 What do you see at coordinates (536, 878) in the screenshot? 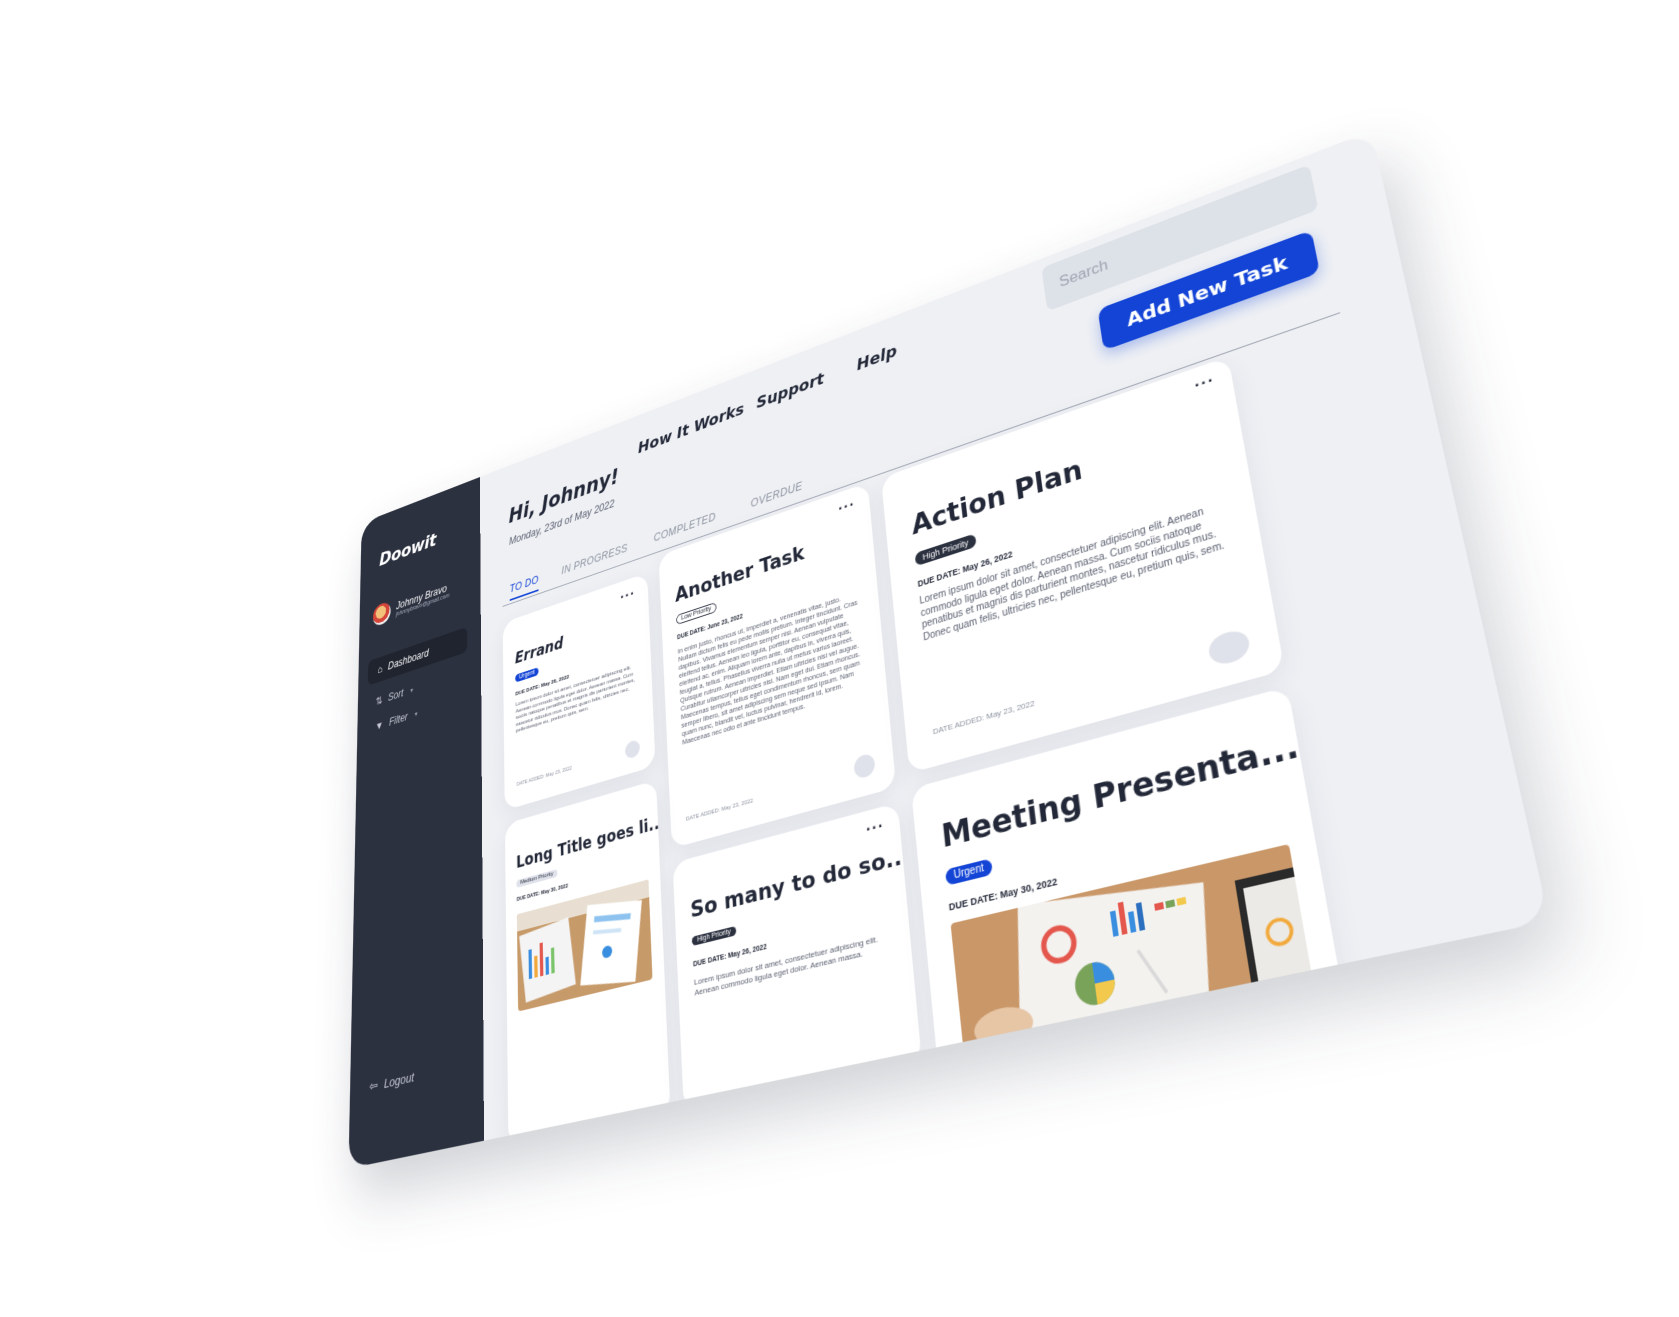
I see `priority-tag: Medium Priority` at bounding box center [536, 878].